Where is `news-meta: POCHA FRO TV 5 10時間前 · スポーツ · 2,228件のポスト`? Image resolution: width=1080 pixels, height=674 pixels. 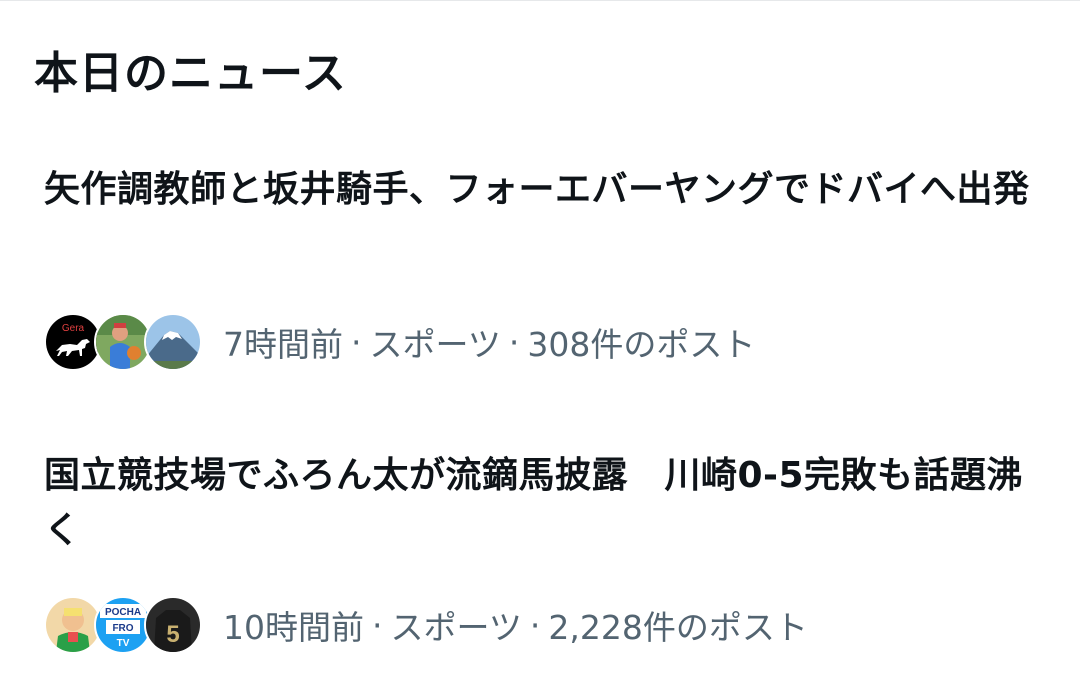
news-meta: POCHA FRO TV 5 10時間前 · スポーツ · 2,228件のポスト is located at coordinates (426, 625).